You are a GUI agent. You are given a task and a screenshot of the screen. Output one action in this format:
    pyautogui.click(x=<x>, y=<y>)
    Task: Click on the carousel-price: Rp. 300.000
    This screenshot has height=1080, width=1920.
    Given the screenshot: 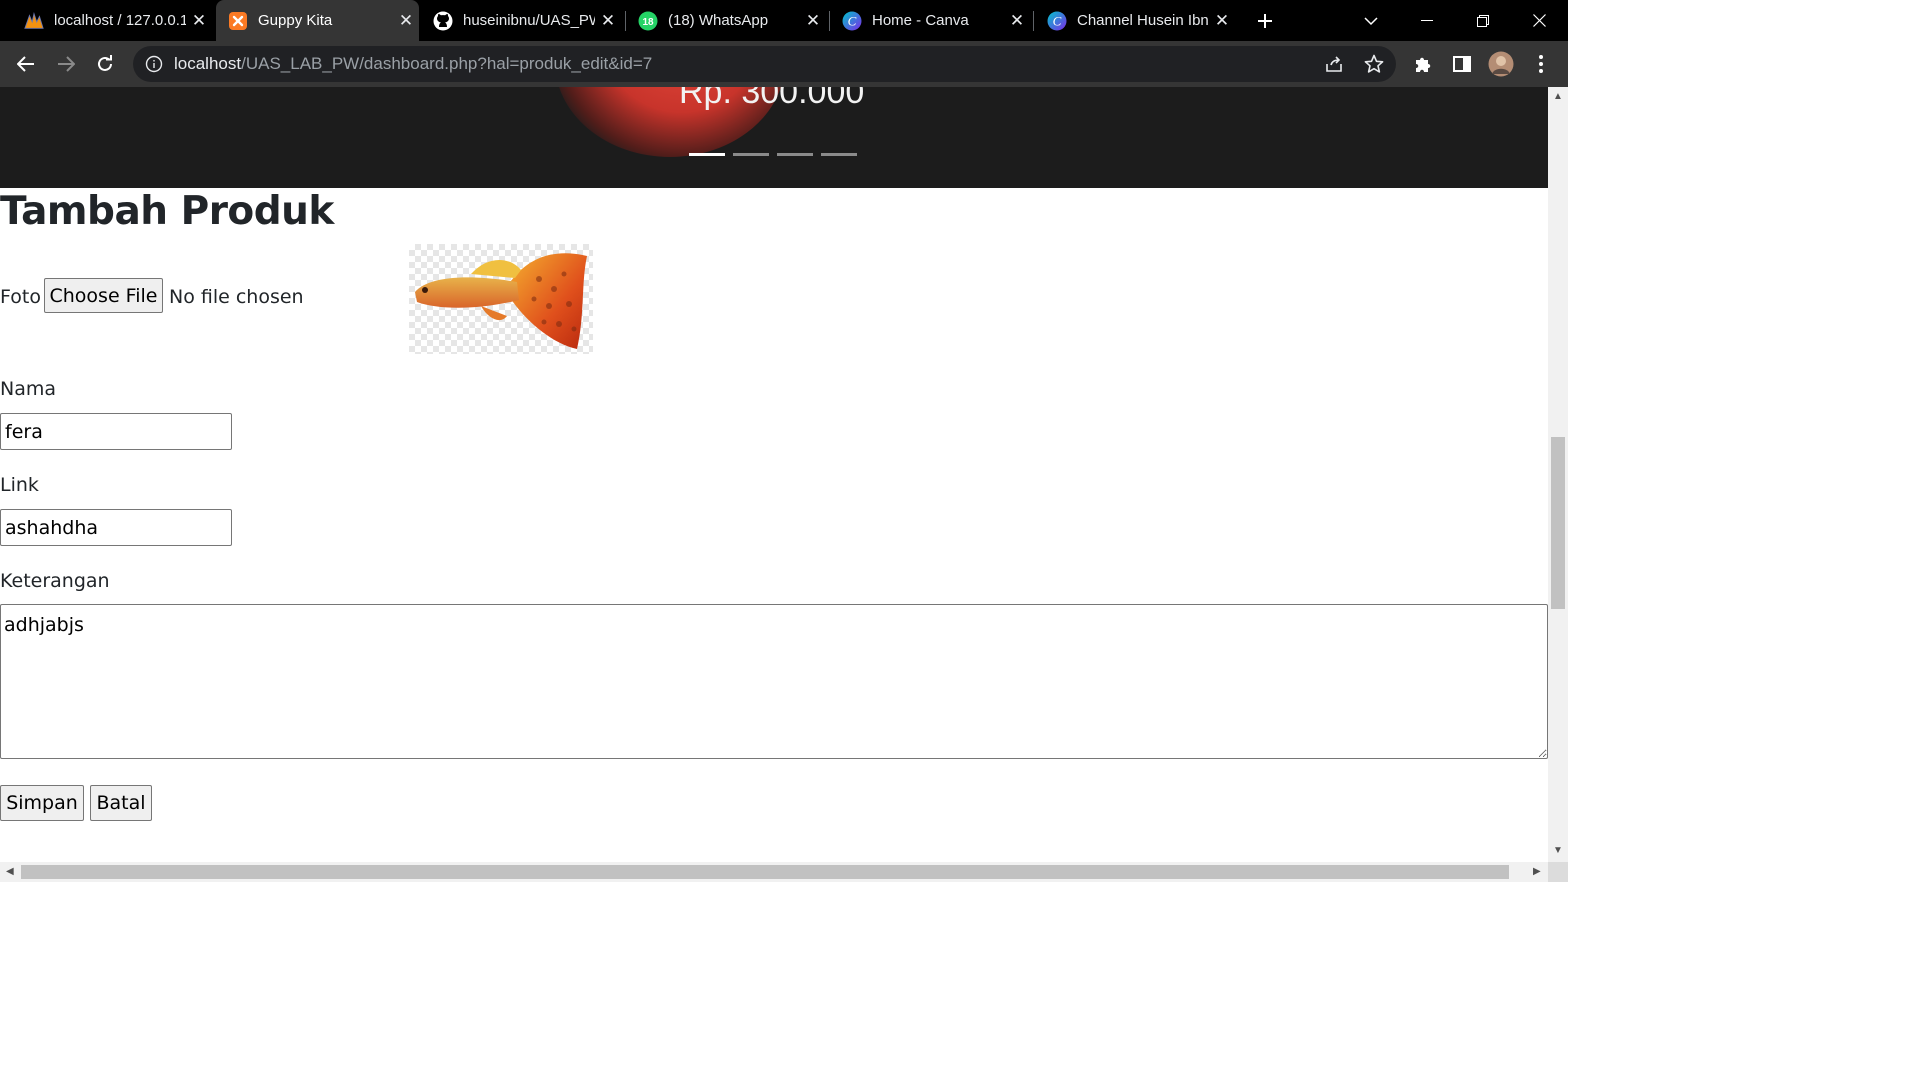 What is the action you would take?
    pyautogui.click(x=772, y=99)
    